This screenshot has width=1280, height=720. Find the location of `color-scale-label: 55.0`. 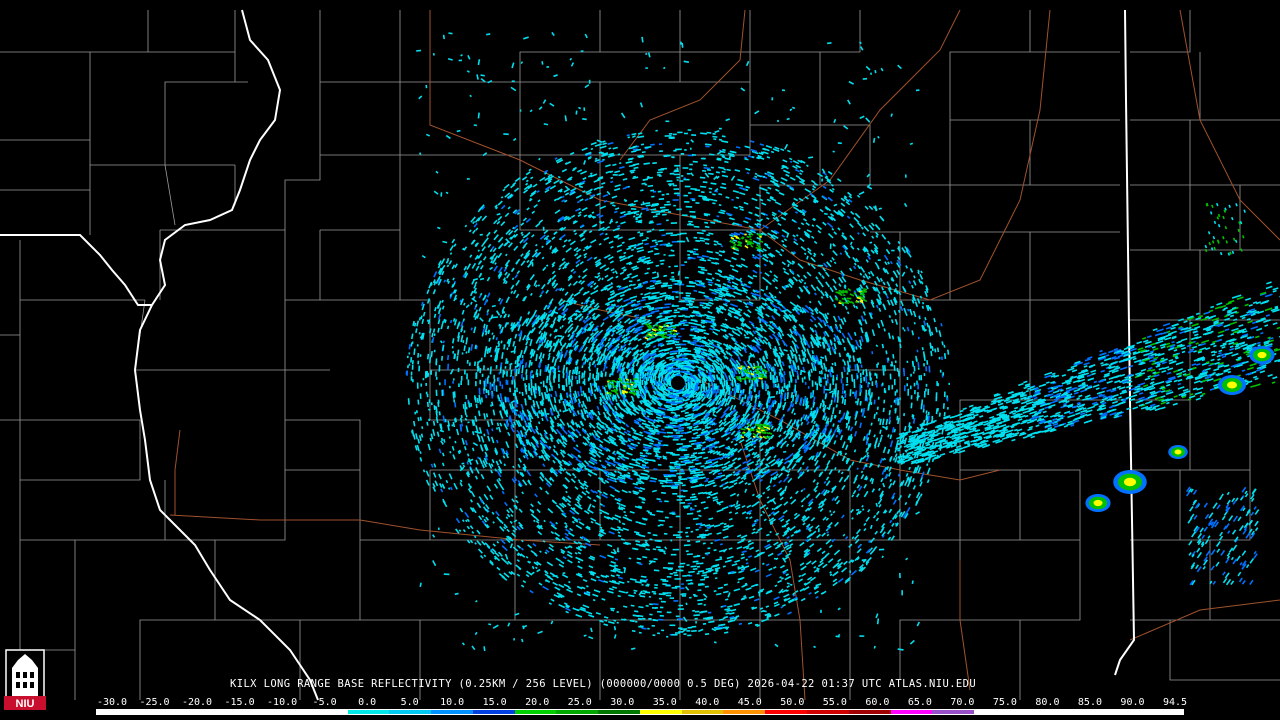

color-scale-label: 55.0 is located at coordinates (834, 702).